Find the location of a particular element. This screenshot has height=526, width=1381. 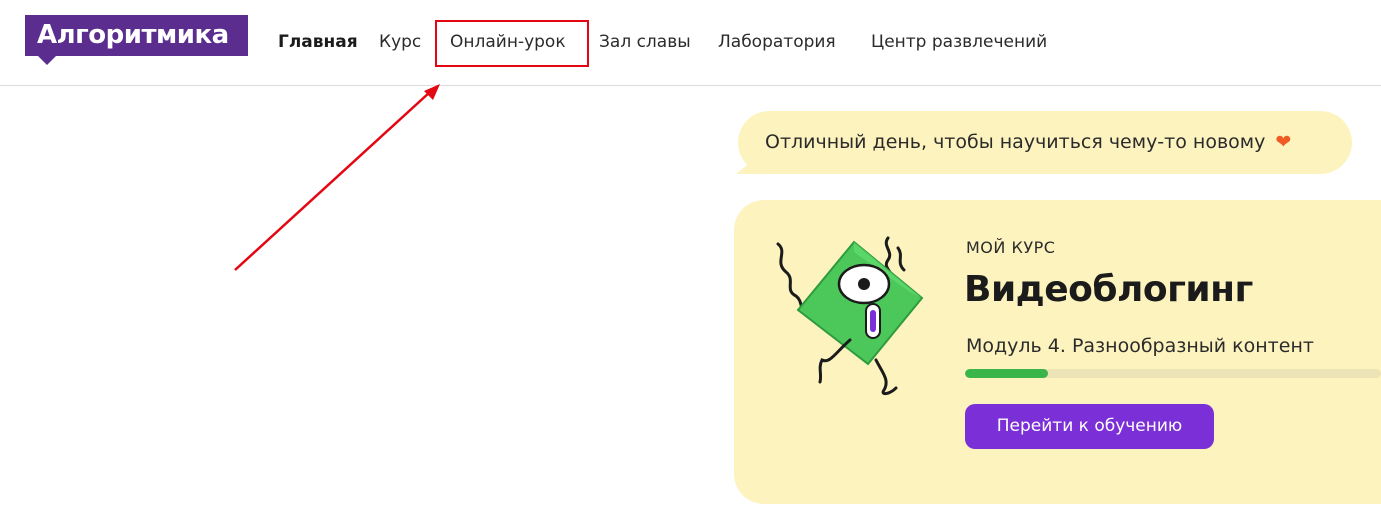

go-to-learning-button: Перейти к обучению is located at coordinates (1089, 426).